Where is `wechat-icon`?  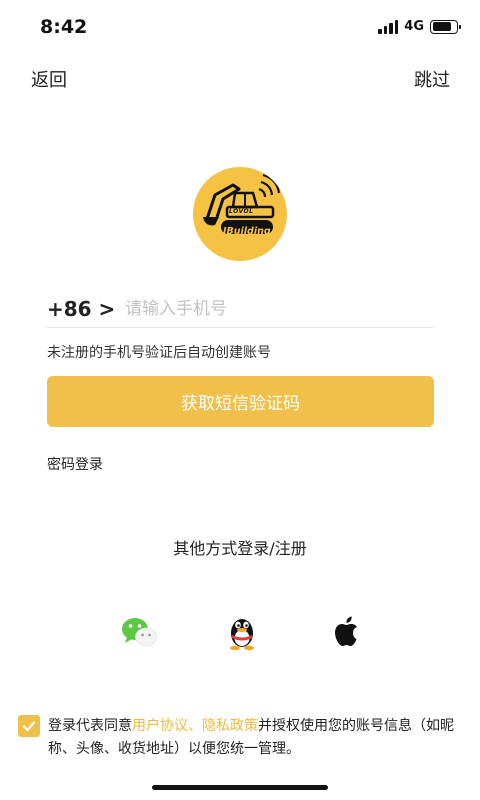
wechat-icon is located at coordinates (139, 633).